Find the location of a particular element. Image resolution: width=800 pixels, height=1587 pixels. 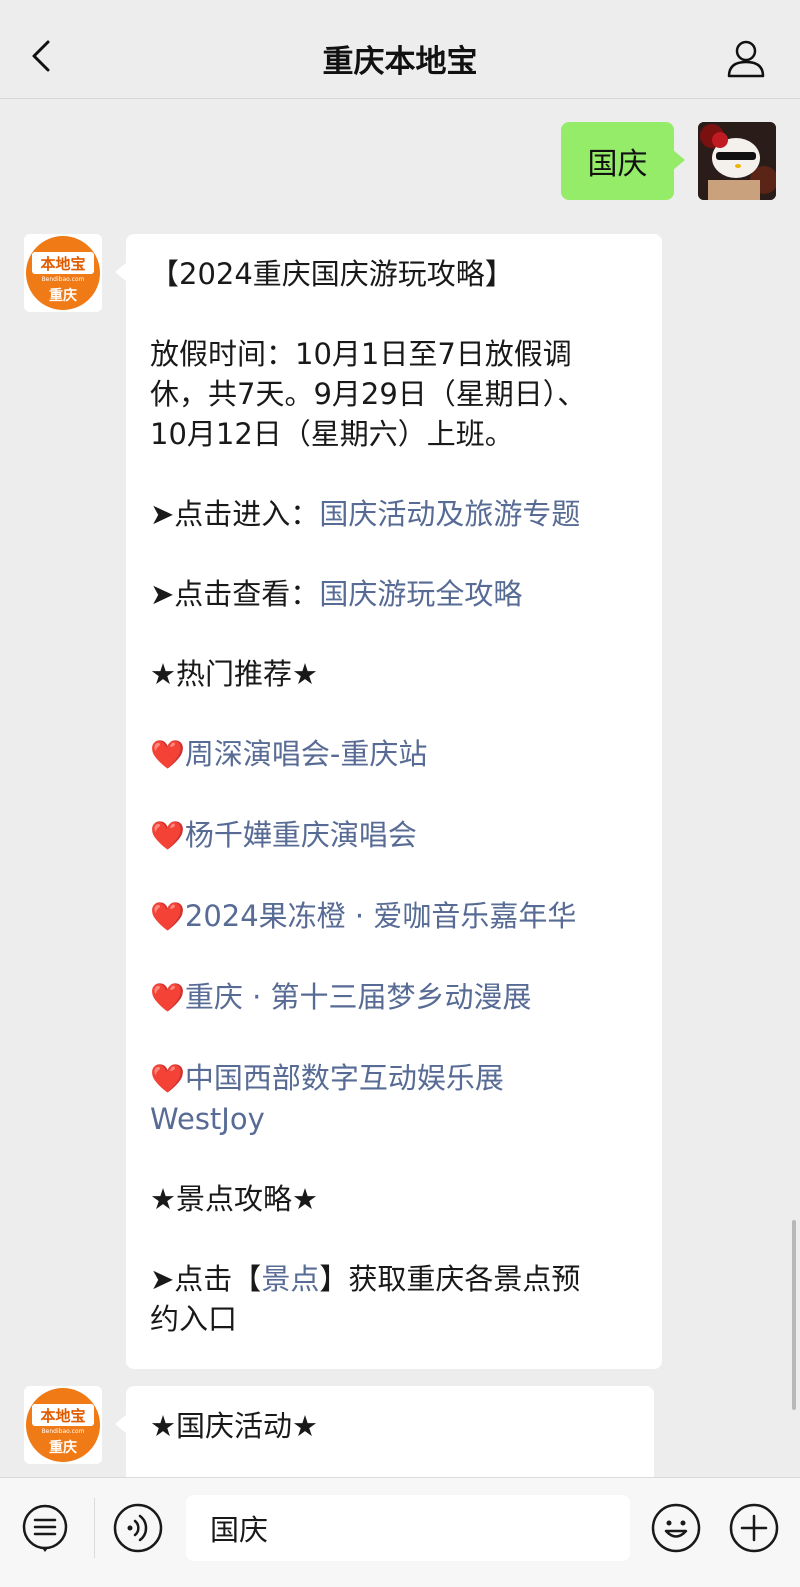

hot-item-row: ❤️杨千嬅重庆演唱会 is located at coordinates (394, 835).